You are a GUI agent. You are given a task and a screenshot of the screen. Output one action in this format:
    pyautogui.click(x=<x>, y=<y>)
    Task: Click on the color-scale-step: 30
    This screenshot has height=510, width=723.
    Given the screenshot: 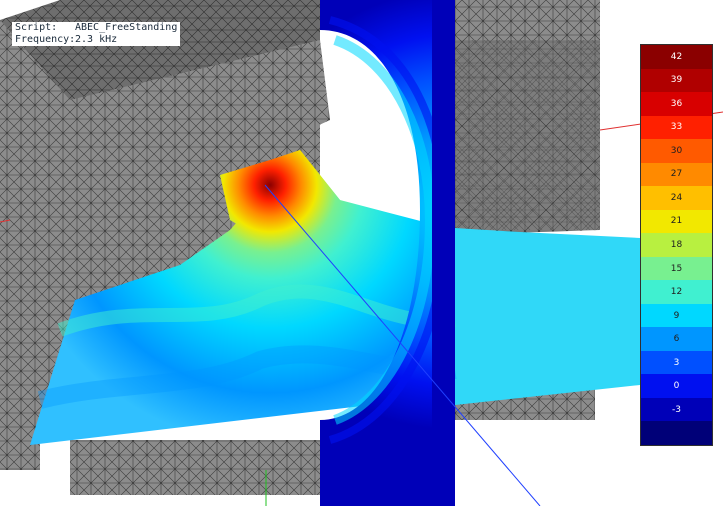 What is the action you would take?
    pyautogui.click(x=676, y=151)
    